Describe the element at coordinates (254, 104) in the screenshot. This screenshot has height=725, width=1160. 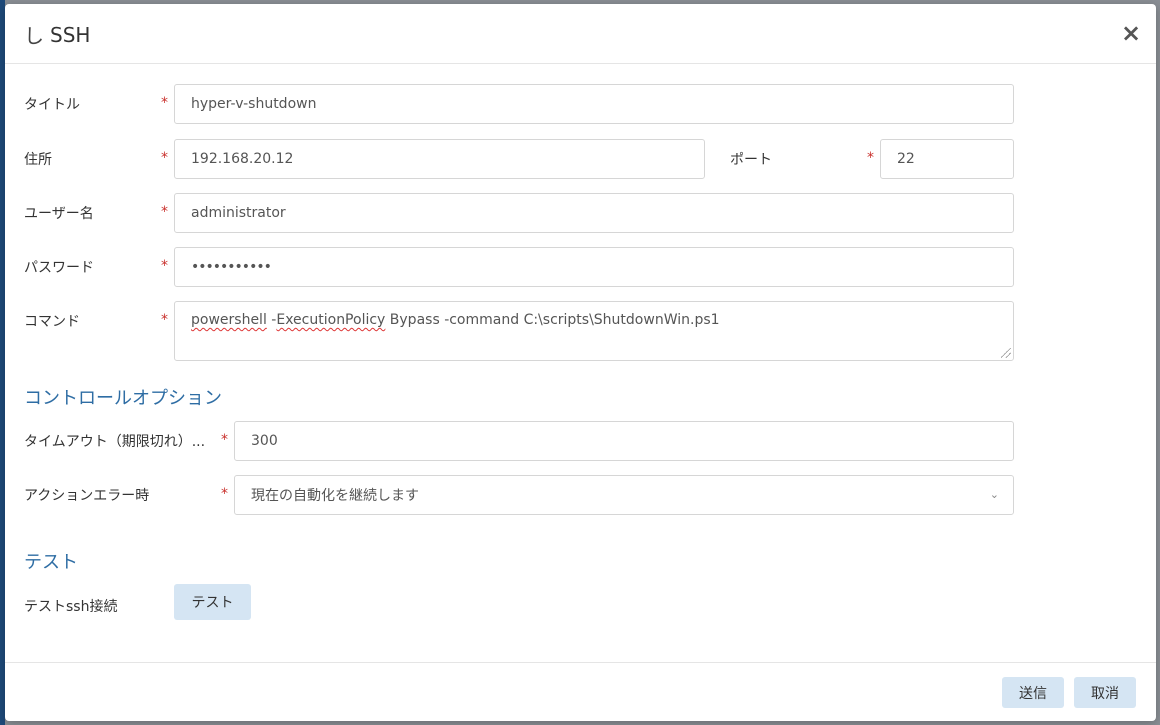
I see `title-input-value: hyper-v-shutdown` at that location.